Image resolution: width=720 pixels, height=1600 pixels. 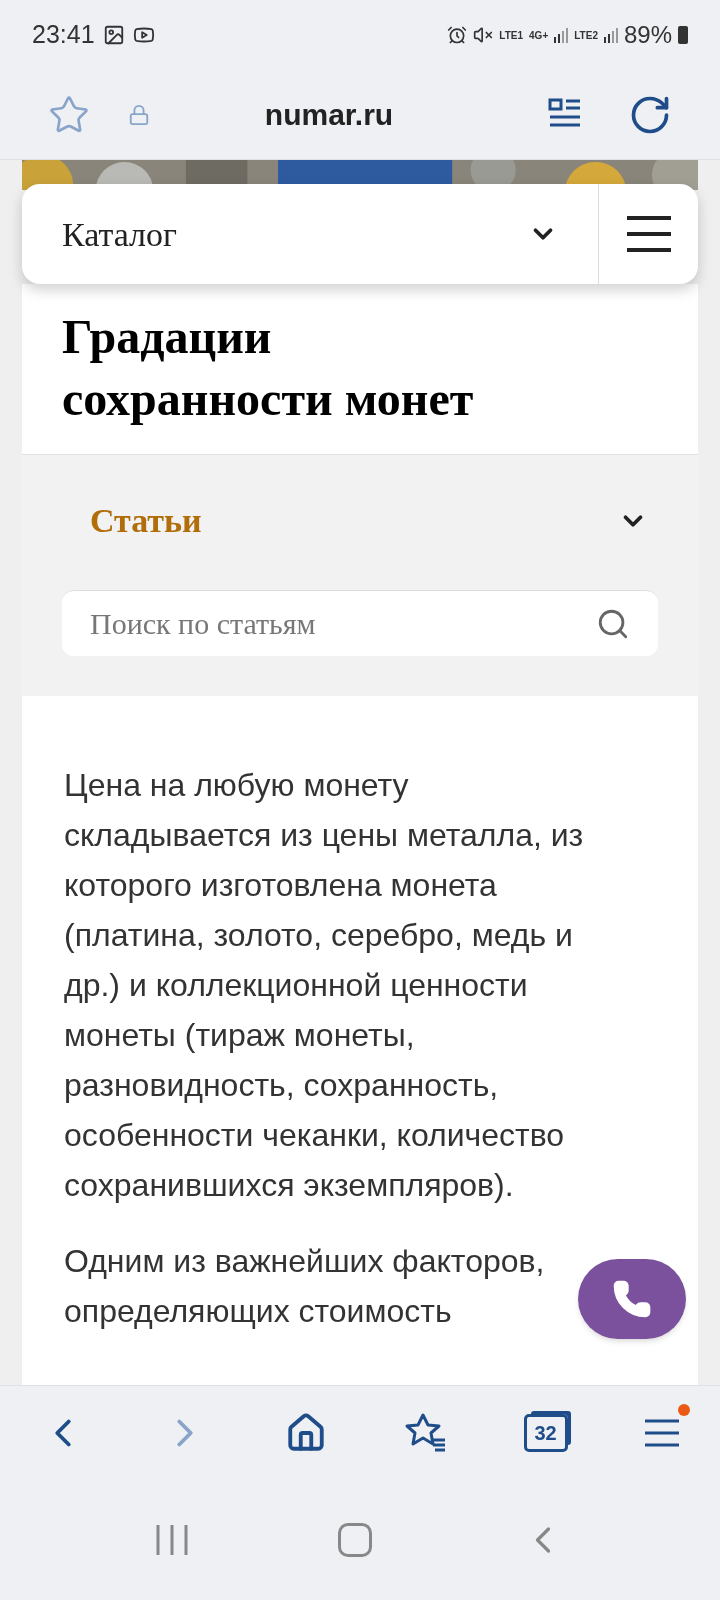 What do you see at coordinates (483, 35) in the screenshot?
I see `mute-icon` at bounding box center [483, 35].